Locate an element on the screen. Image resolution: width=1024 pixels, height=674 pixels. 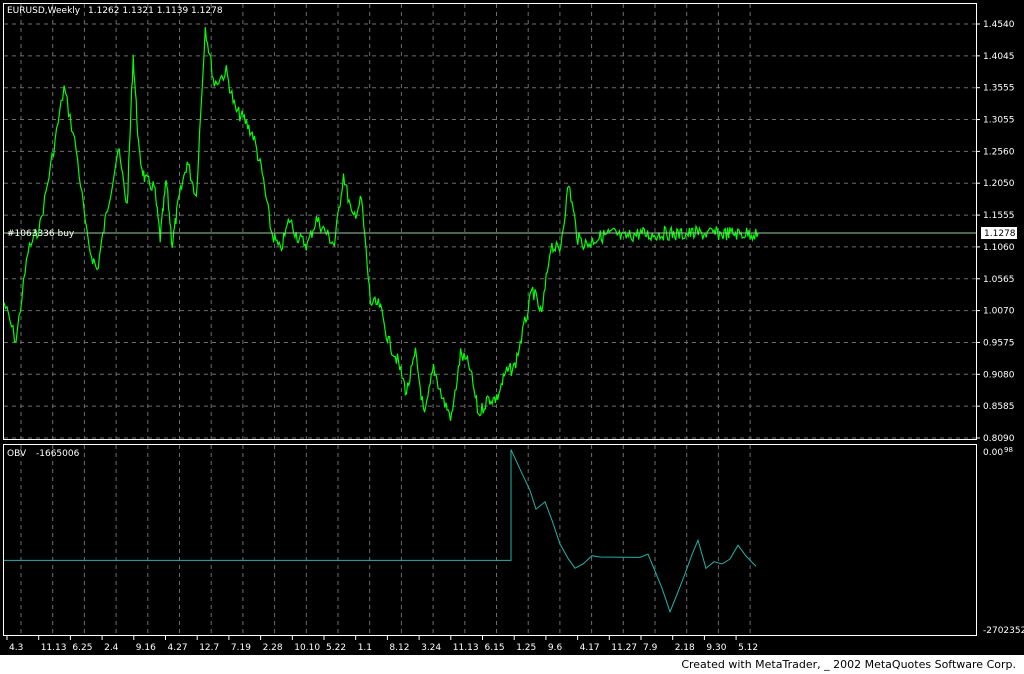
price-tick-label: 1.2560 is located at coordinates (999, 152).